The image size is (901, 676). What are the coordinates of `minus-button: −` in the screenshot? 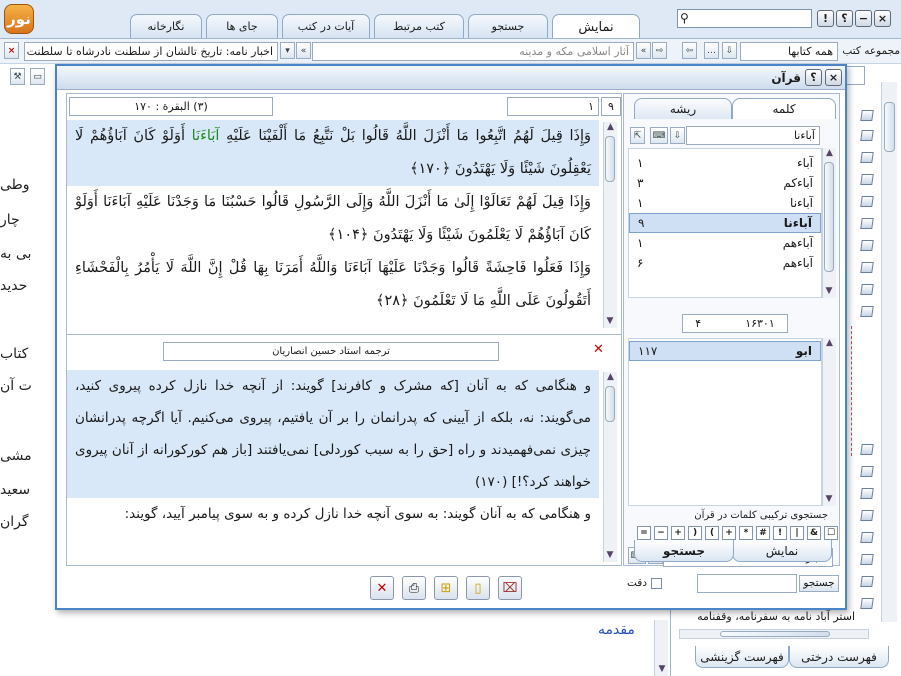 It's located at (661, 533).